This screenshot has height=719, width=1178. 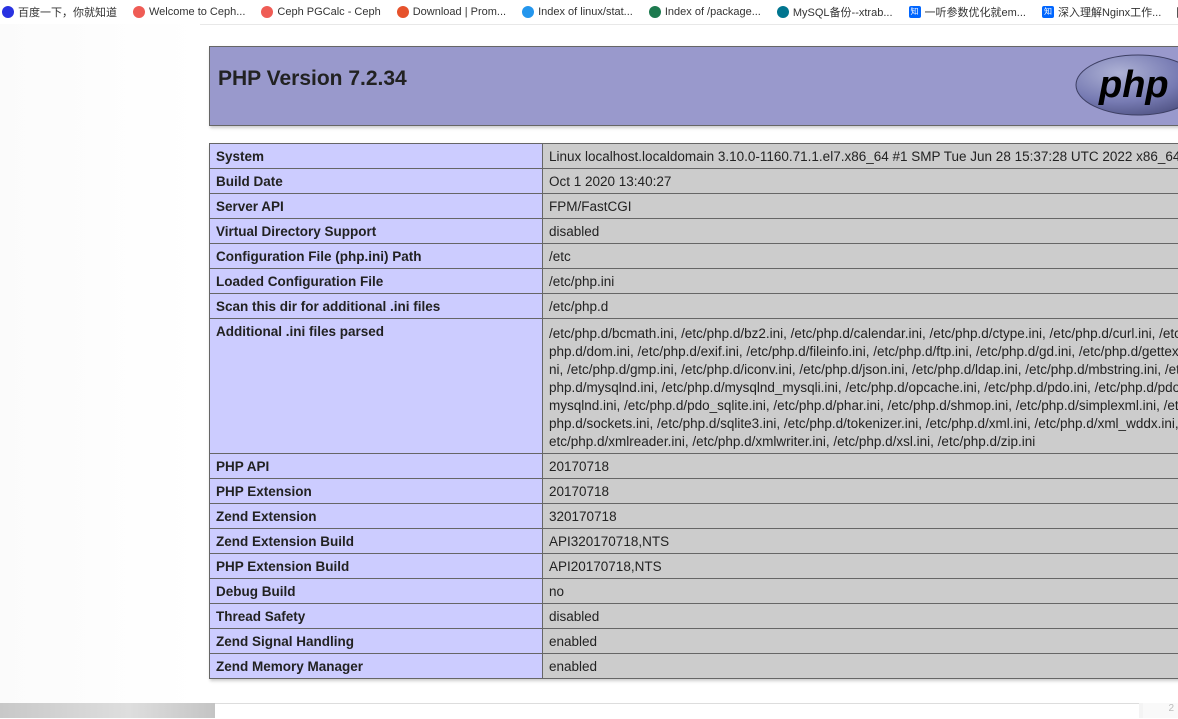 What do you see at coordinates (1160, 710) in the screenshot?
I see `page-indicator: 2` at bounding box center [1160, 710].